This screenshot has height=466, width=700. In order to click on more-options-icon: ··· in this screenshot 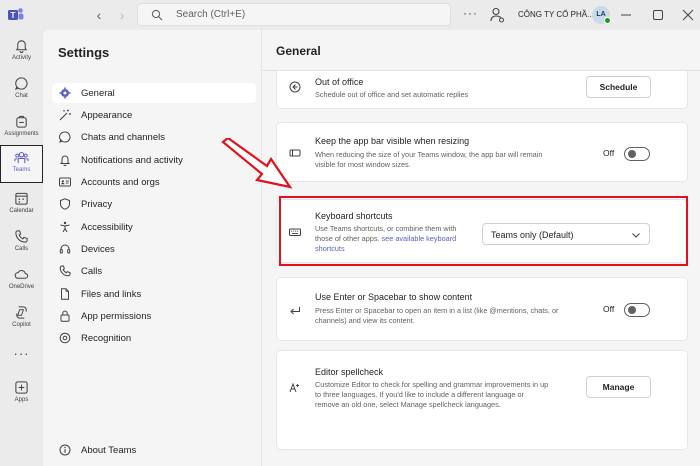, I will do `click(470, 13)`.